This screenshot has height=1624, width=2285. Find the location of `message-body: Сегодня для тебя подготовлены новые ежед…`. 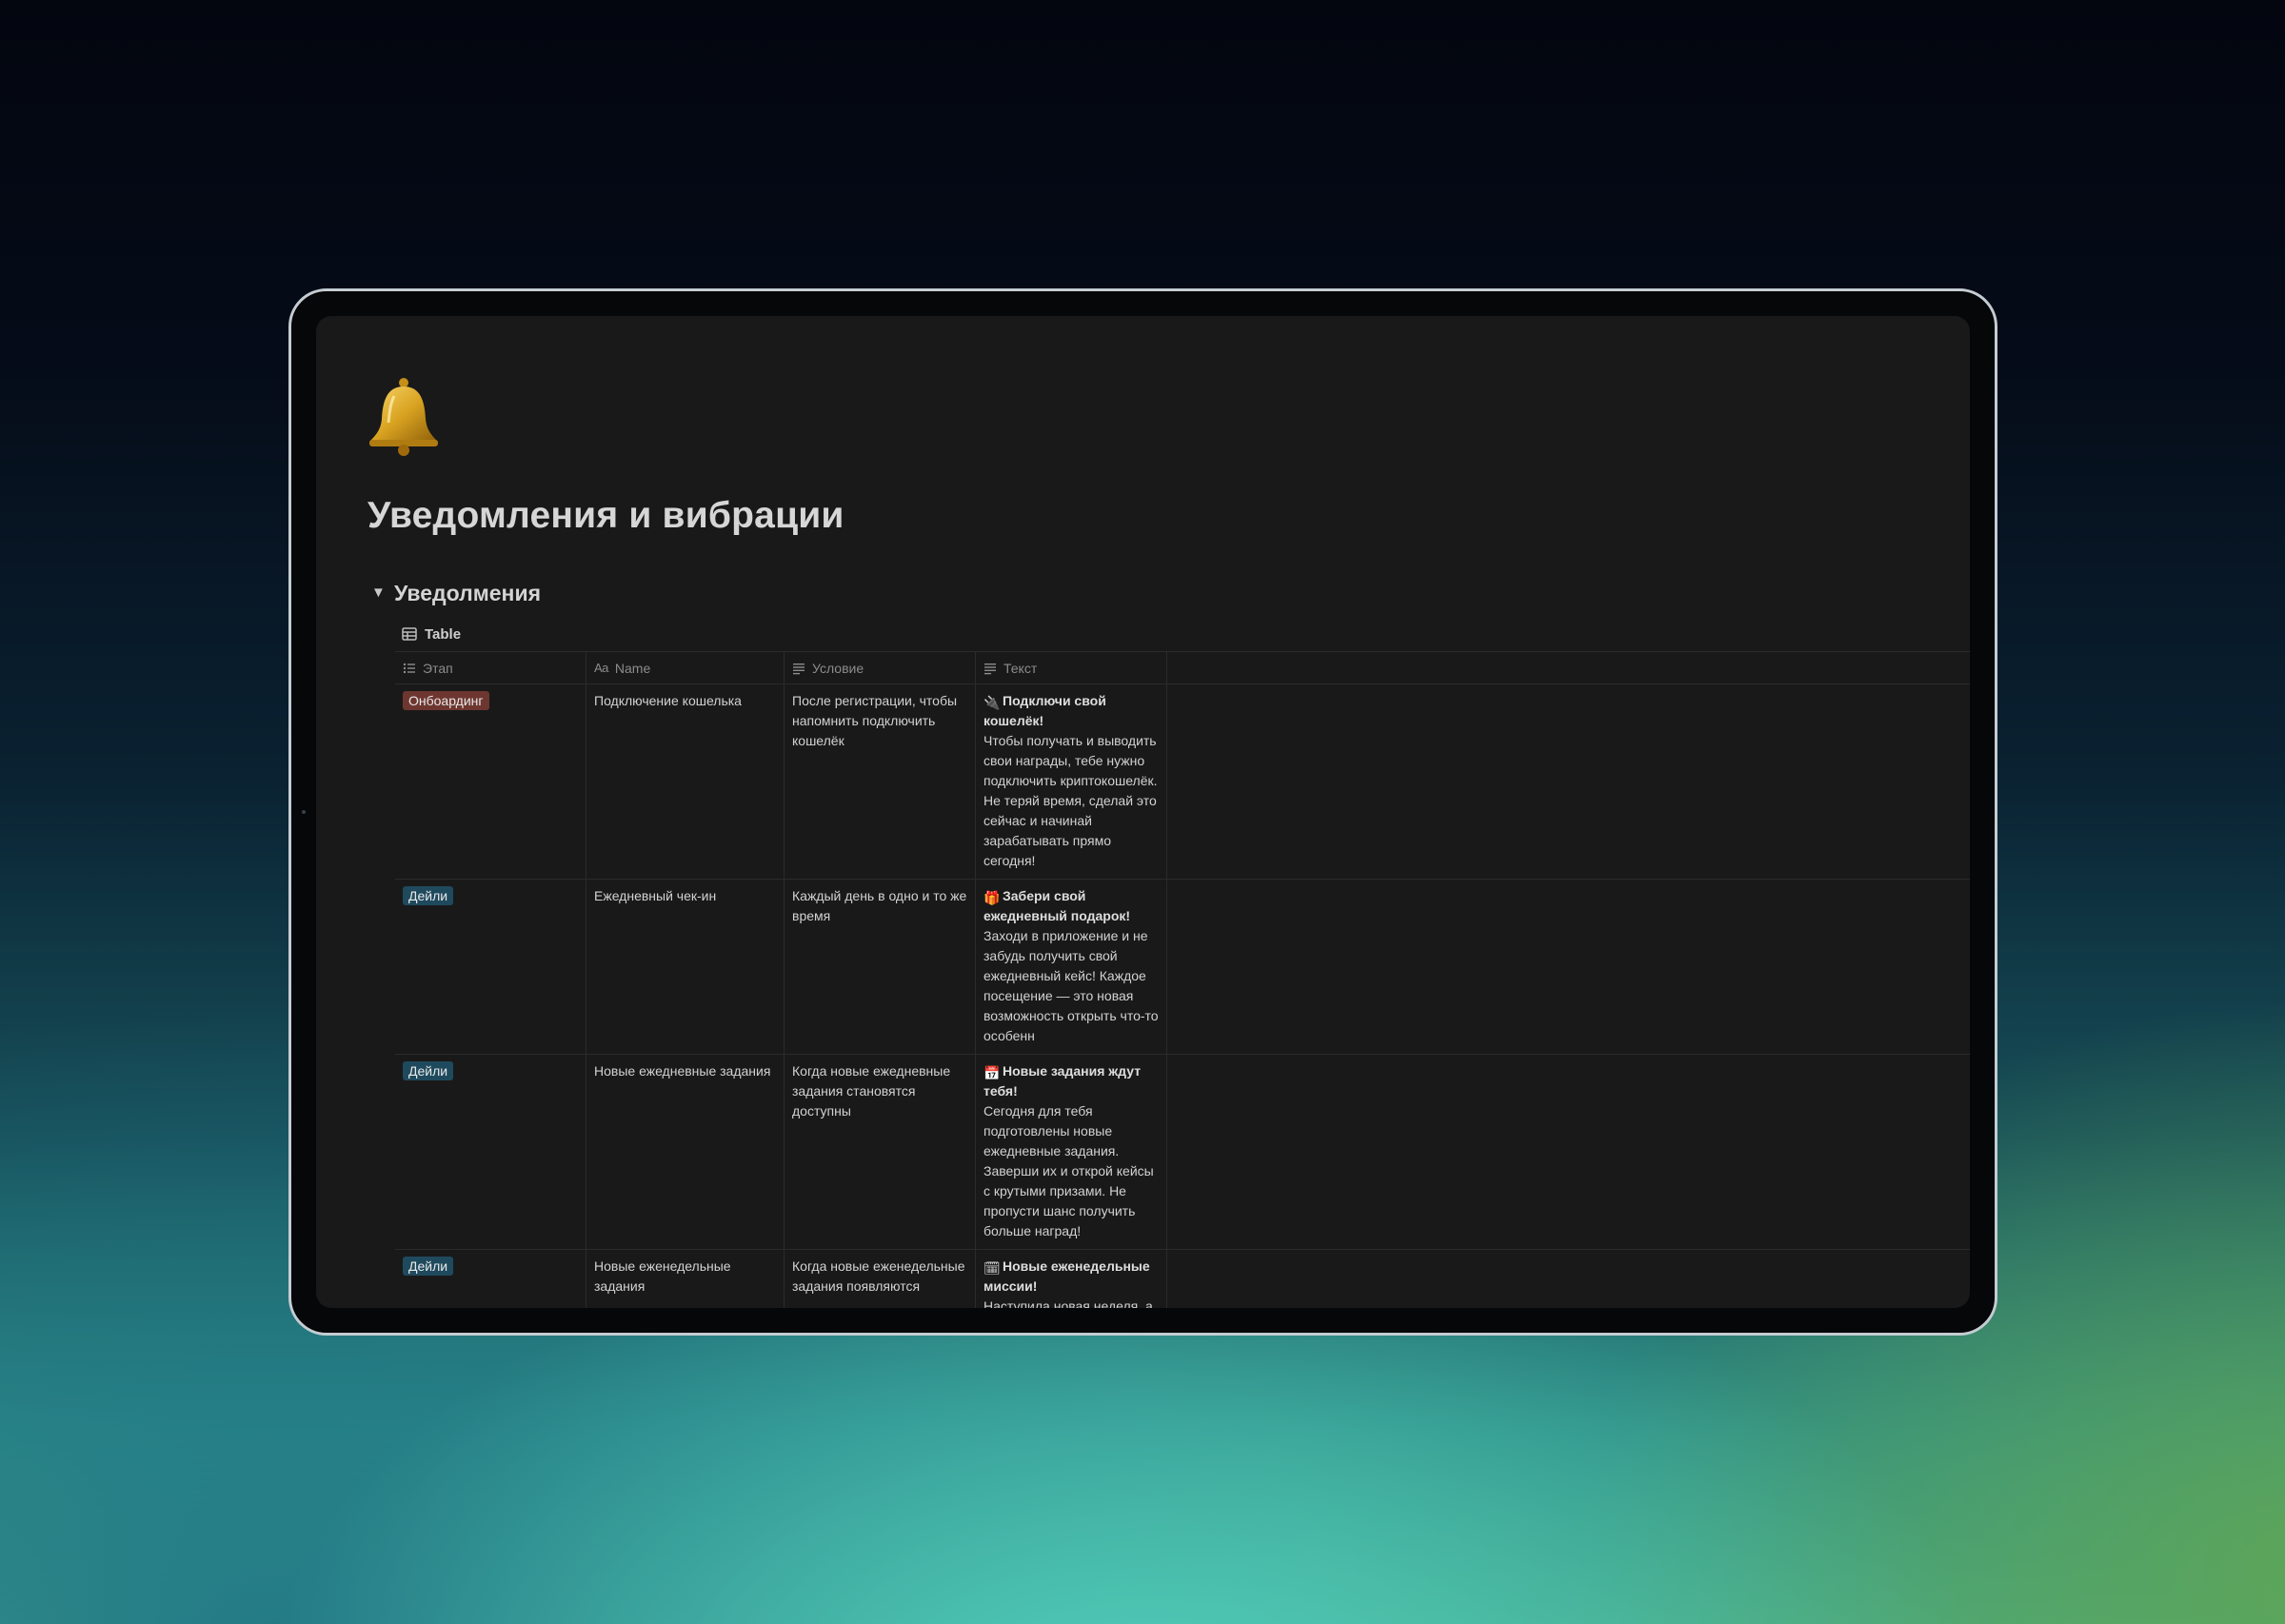

message-body: Сегодня для тебя подготовлены новые ежед… is located at coordinates (1069, 1170).